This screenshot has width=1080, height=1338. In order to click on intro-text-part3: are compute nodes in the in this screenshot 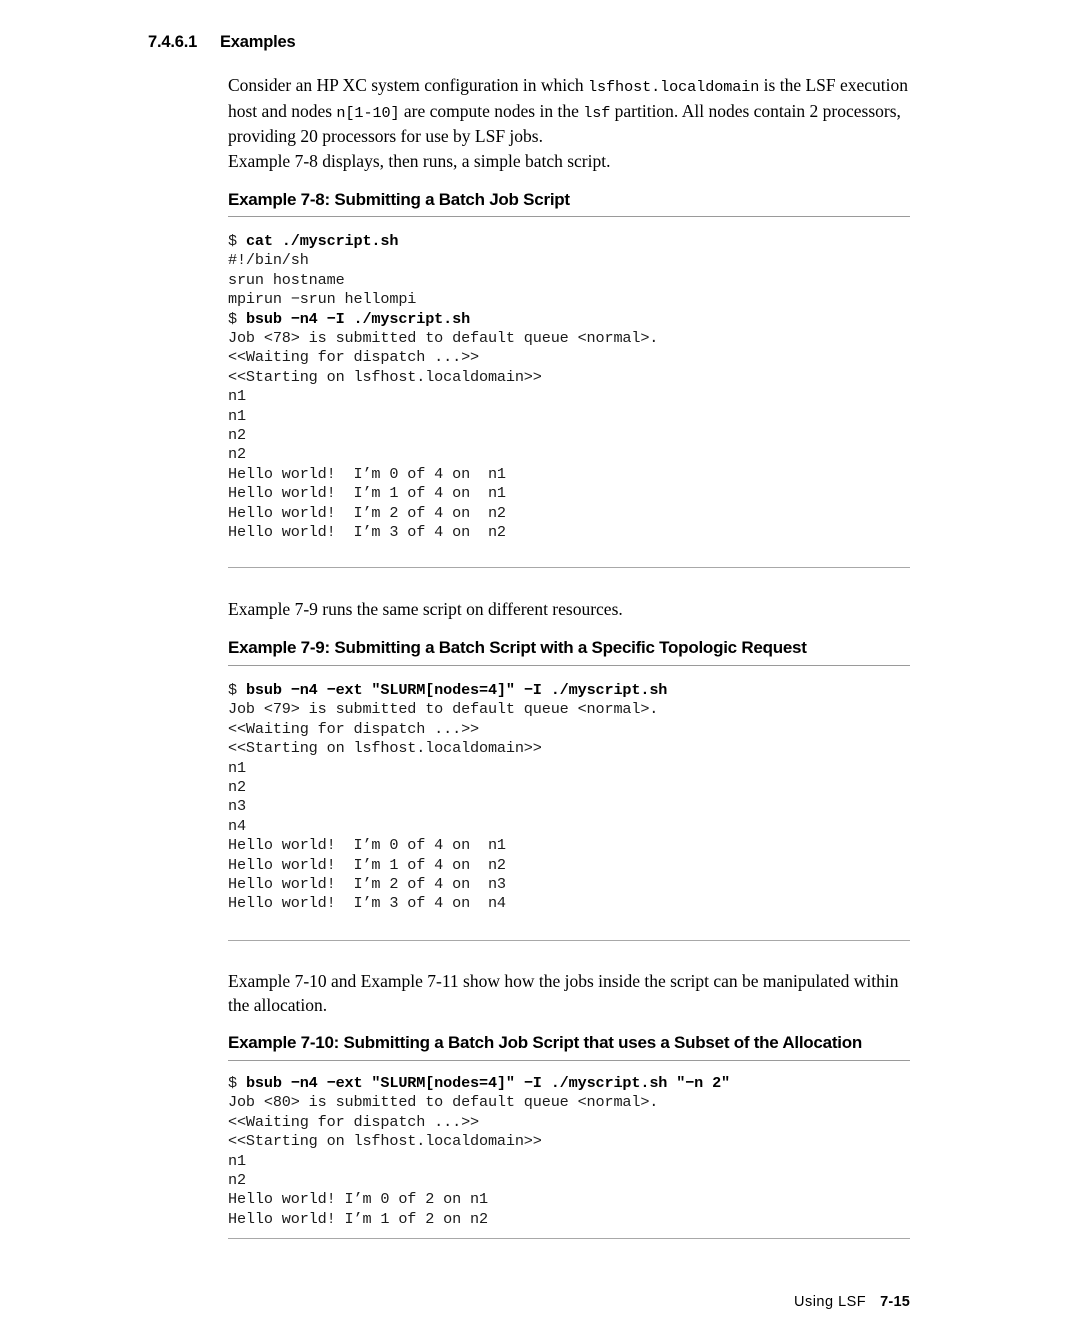, I will do `click(491, 110)`.